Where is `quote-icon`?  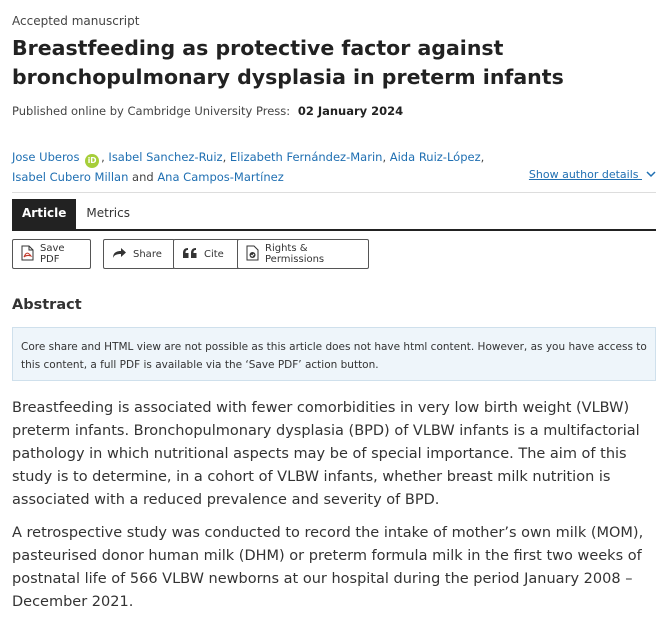 quote-icon is located at coordinates (193, 254).